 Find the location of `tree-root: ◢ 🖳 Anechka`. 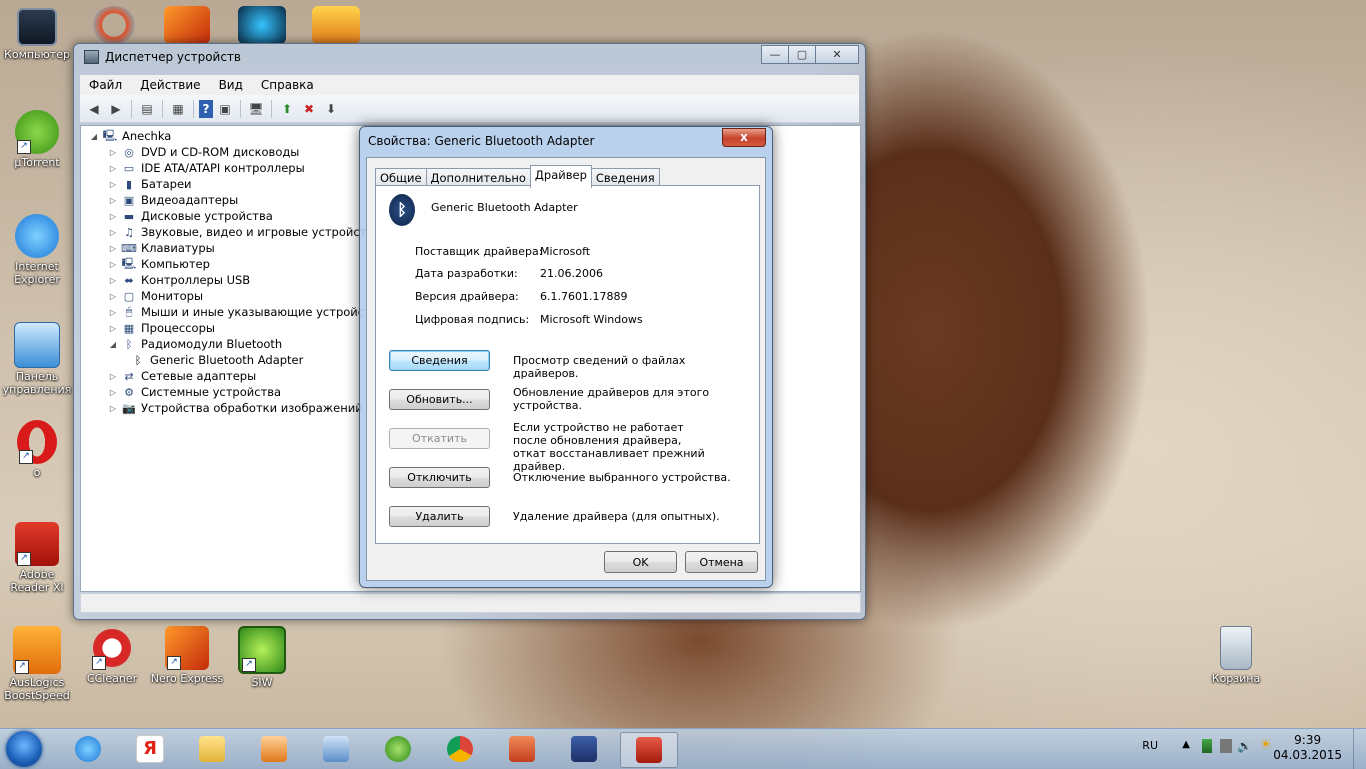

tree-root: ◢ 🖳 Anechka is located at coordinates (130, 136).